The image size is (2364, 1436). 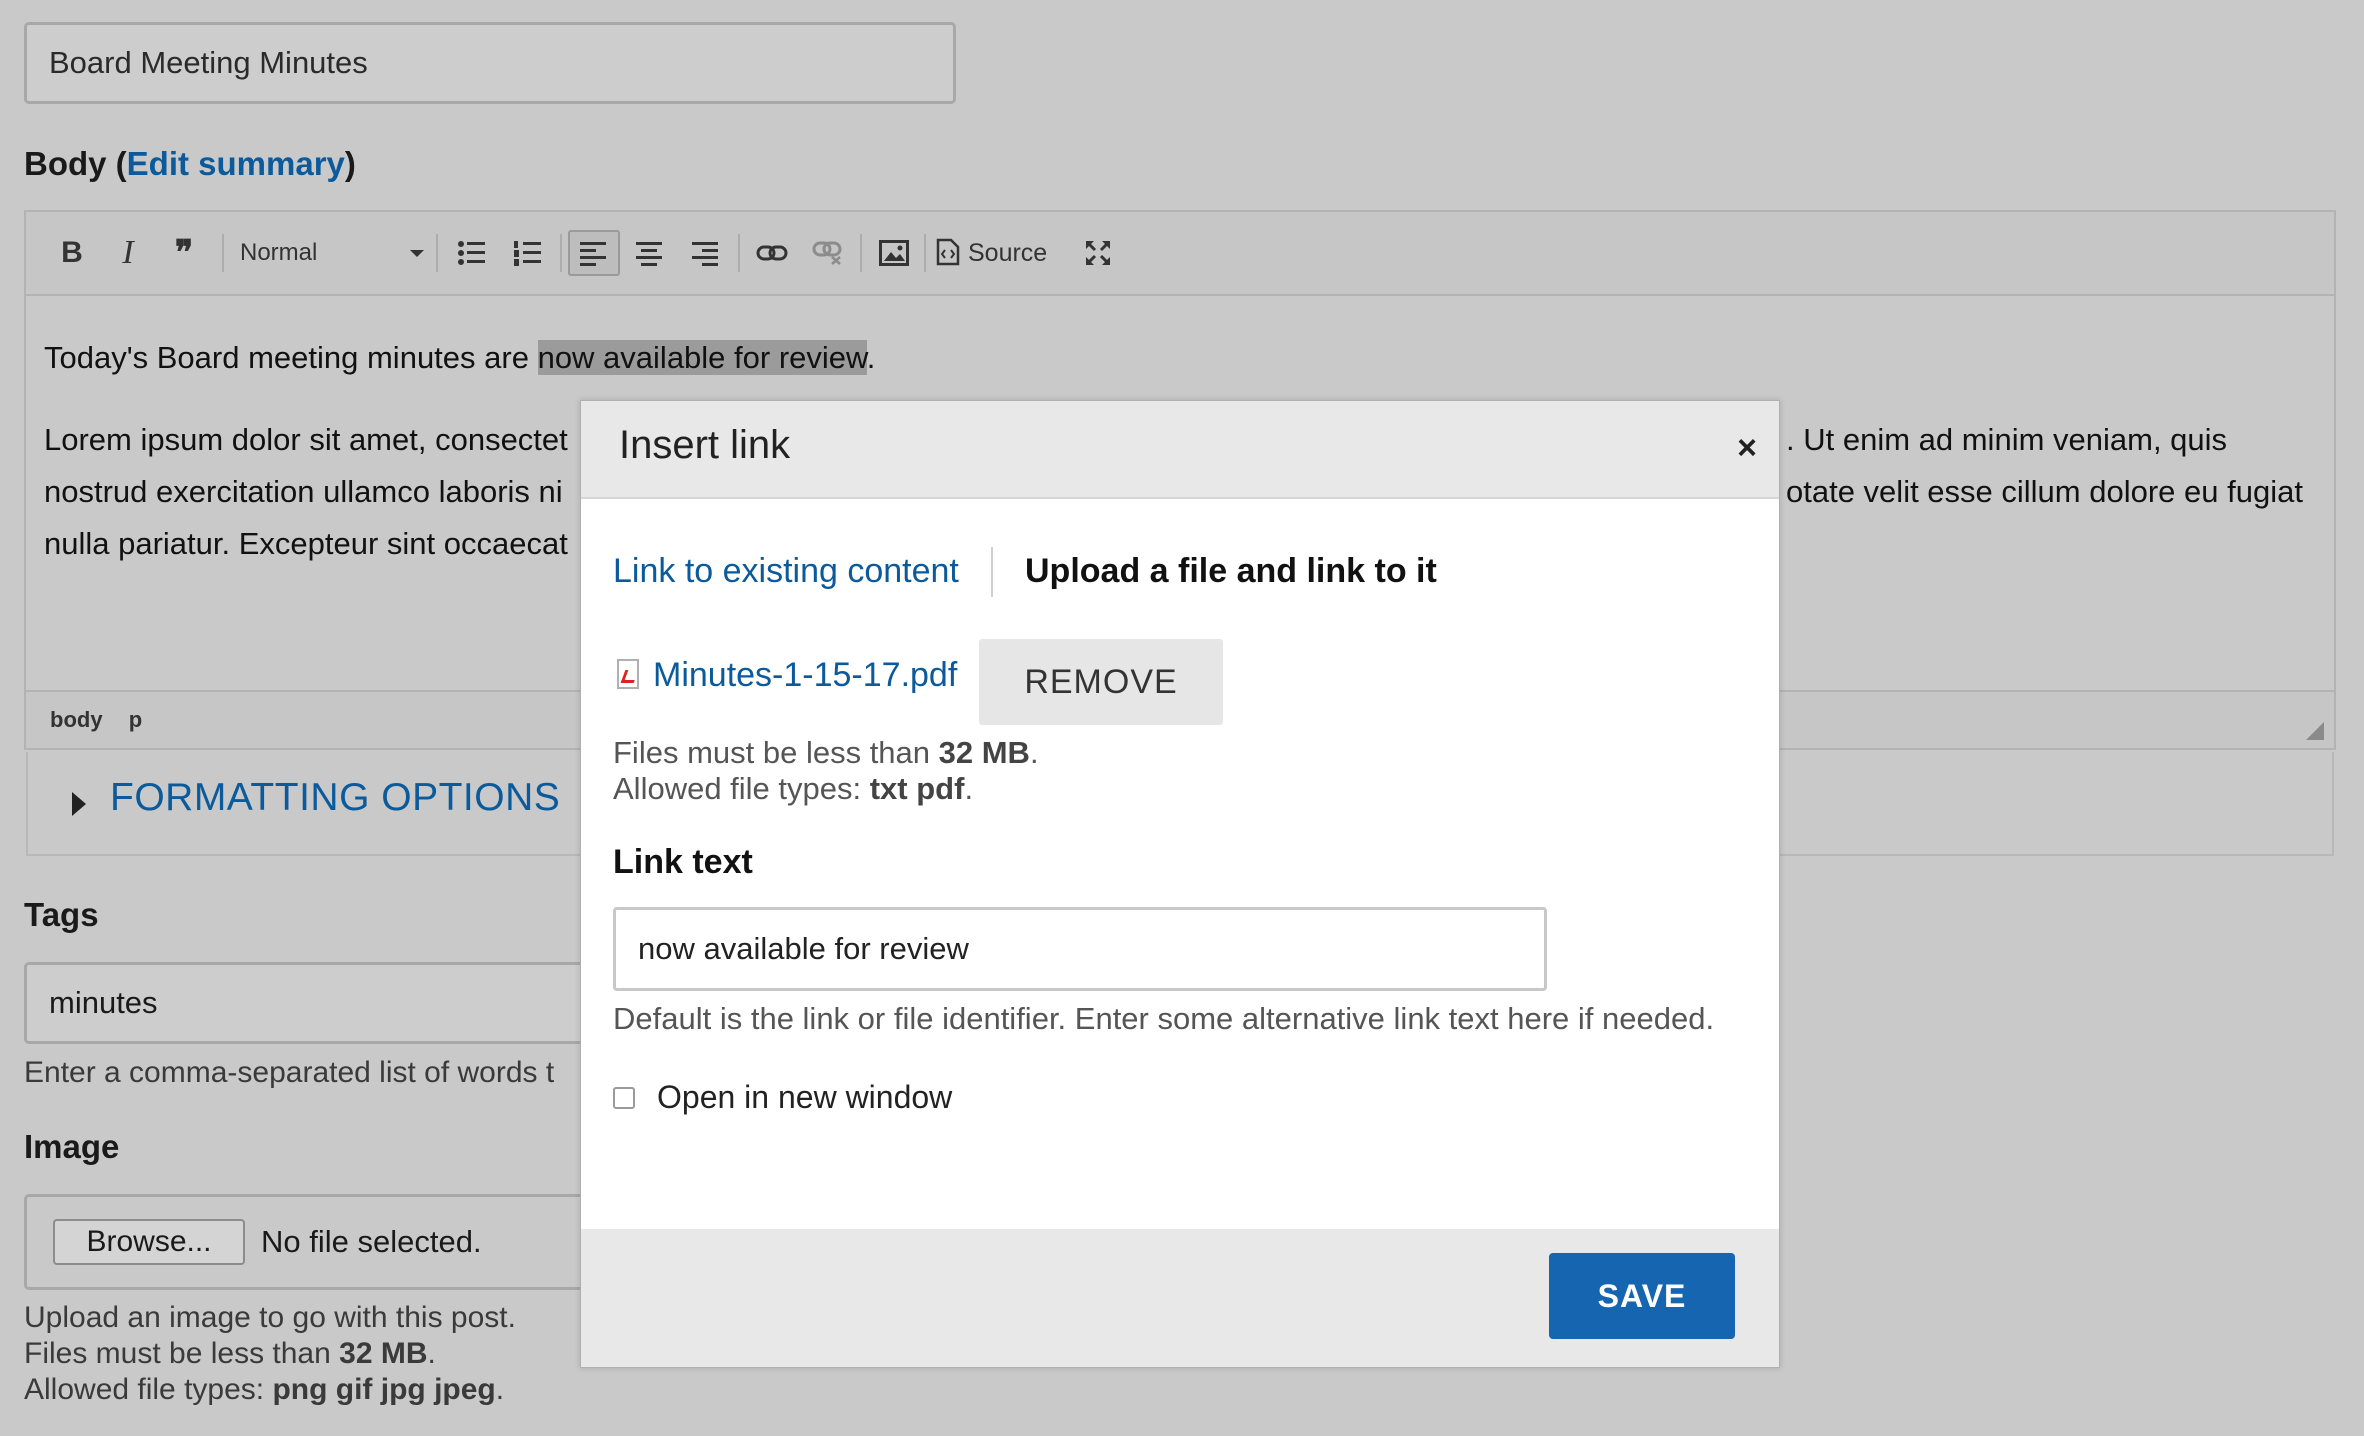 What do you see at coordinates (1180, 450) in the screenshot?
I see `dialog-header: Insert link ×` at bounding box center [1180, 450].